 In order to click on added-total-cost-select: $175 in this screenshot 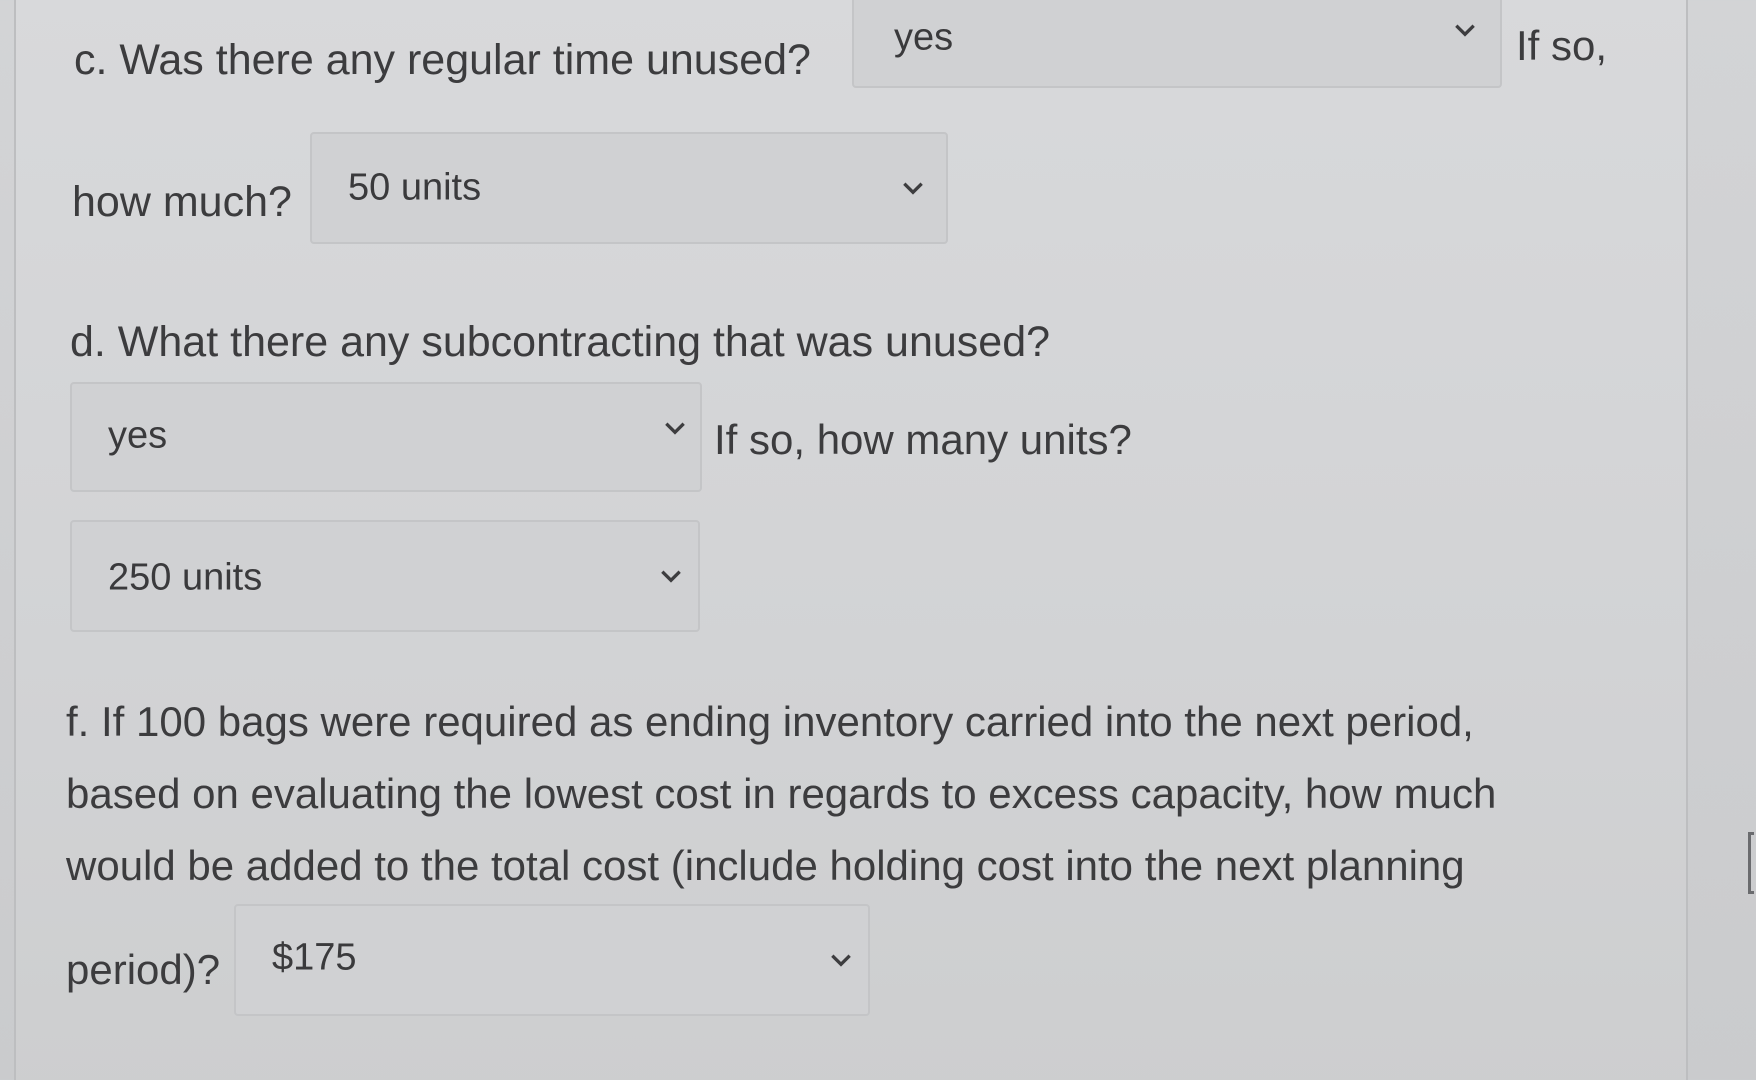, I will do `click(552, 960)`.